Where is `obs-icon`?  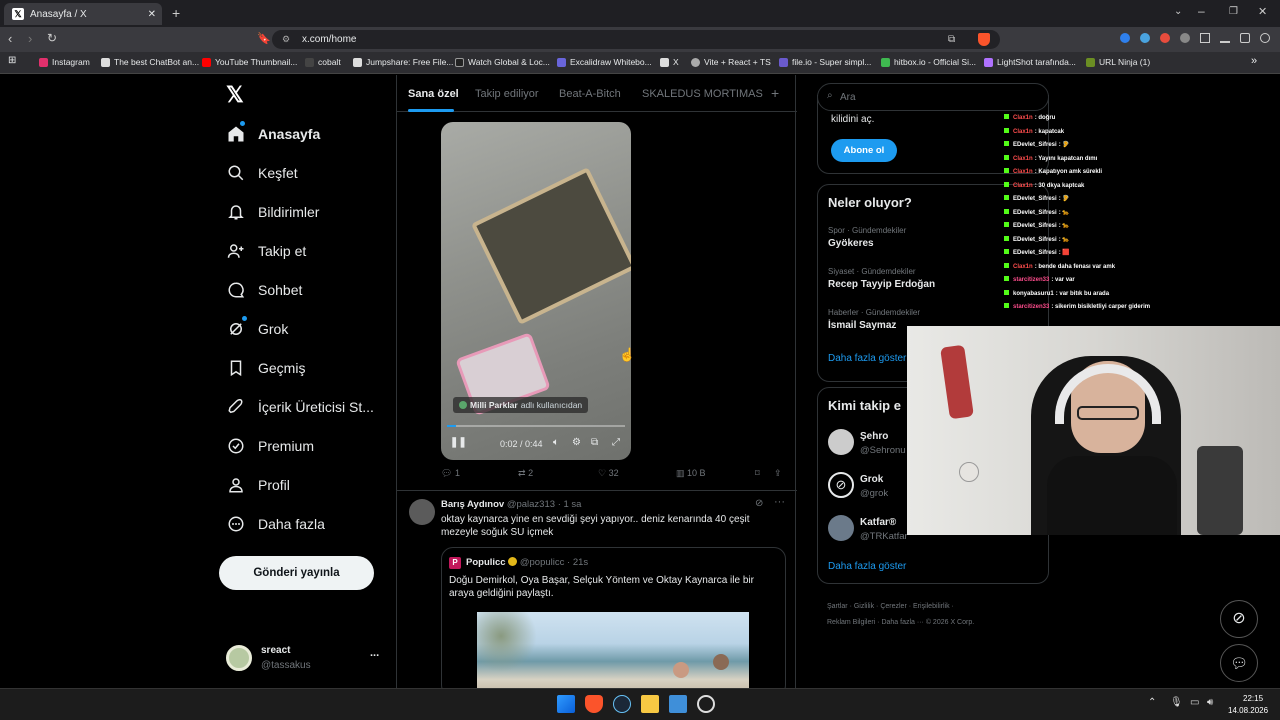
obs-icon is located at coordinates (706, 704).